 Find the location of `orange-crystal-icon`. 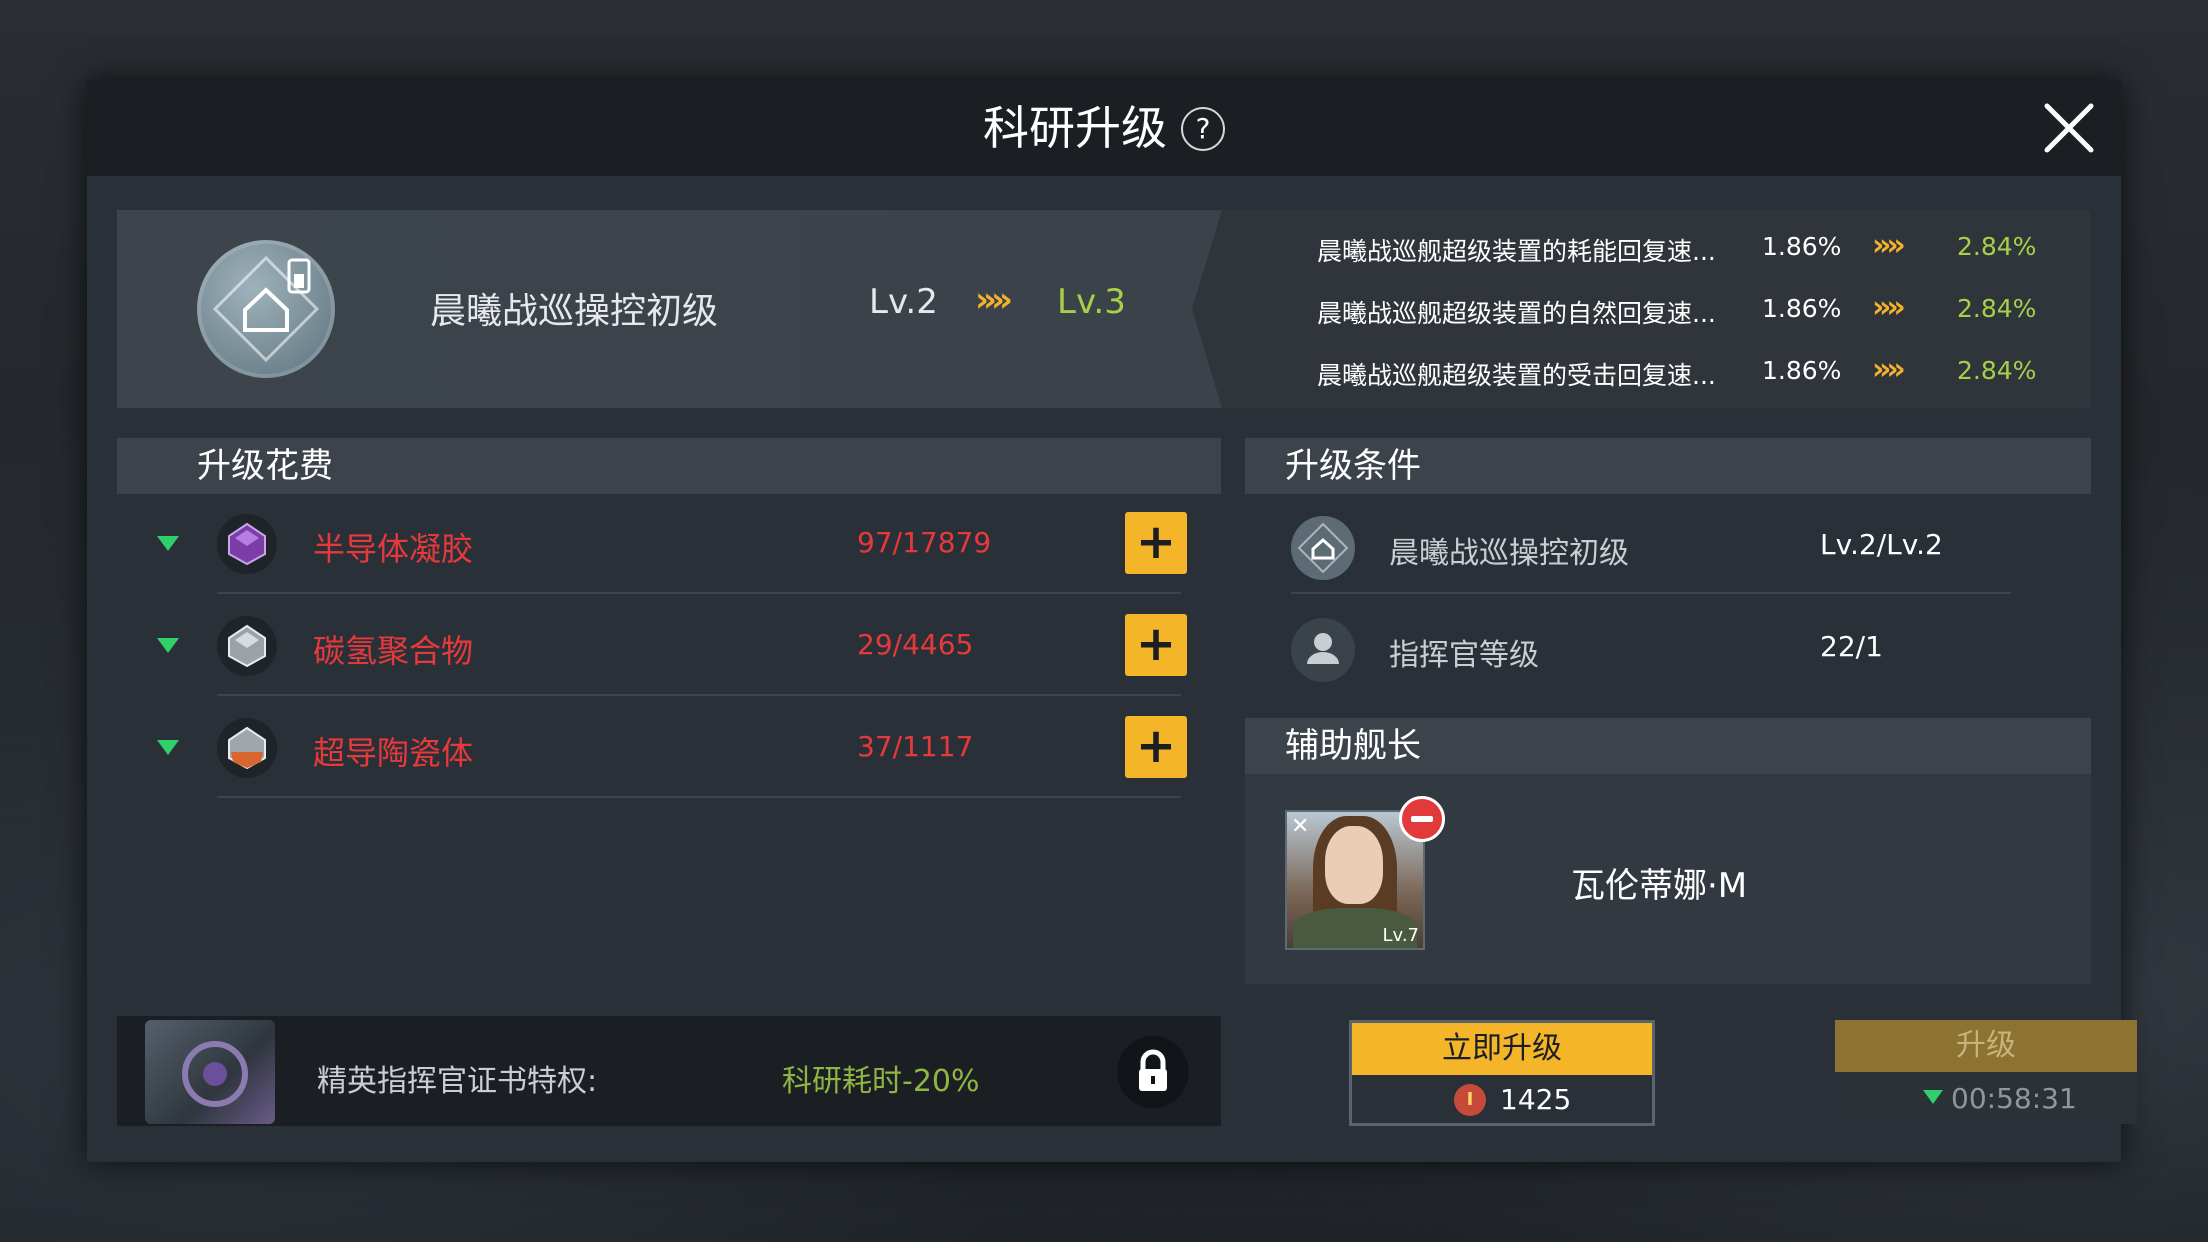

orange-crystal-icon is located at coordinates (247, 748).